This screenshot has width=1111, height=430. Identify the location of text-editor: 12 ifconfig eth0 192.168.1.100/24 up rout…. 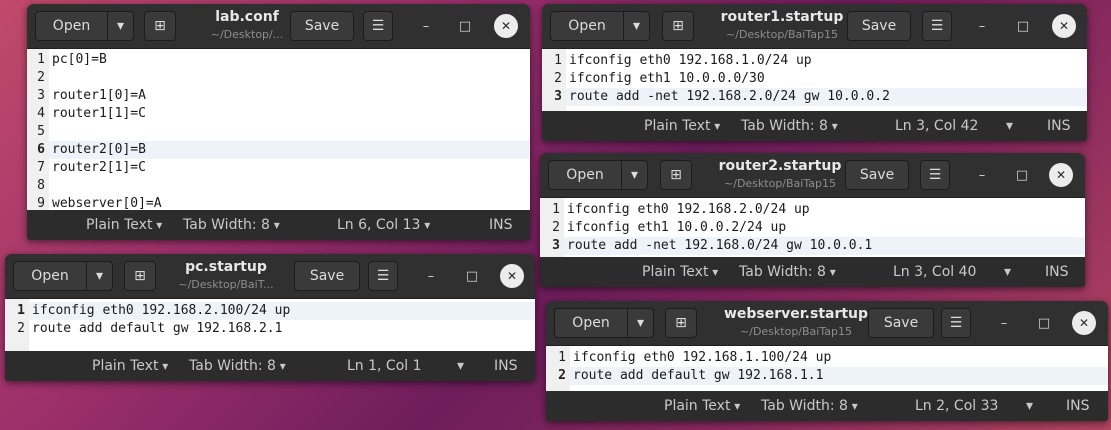
(827, 368).